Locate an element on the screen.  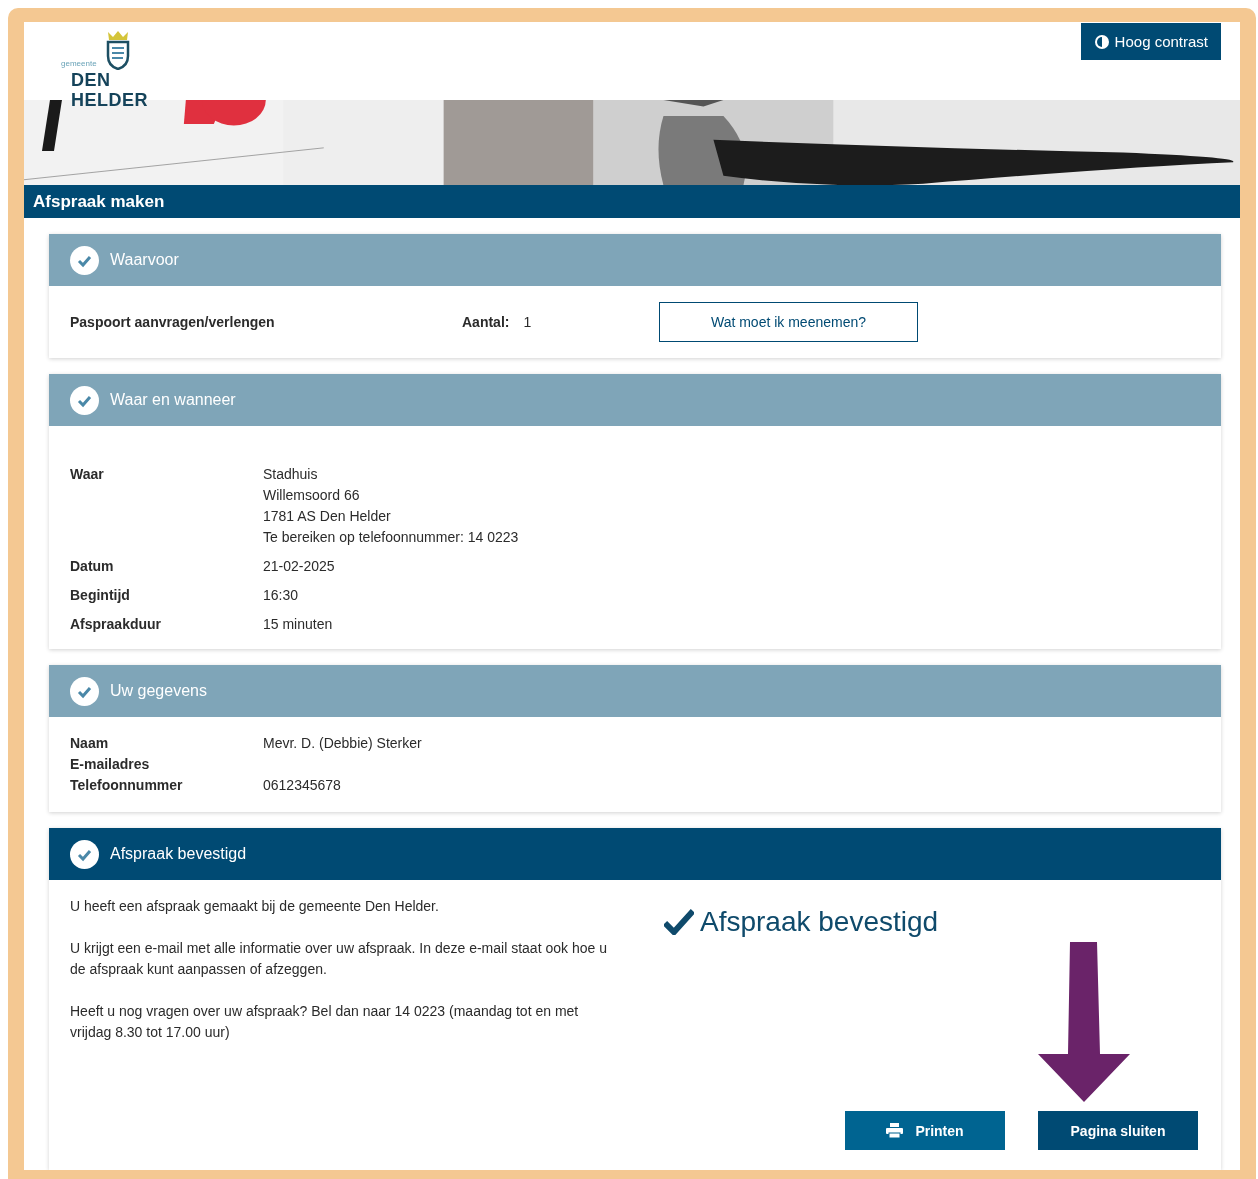
high-contrast-button: Hoog contrast is located at coordinates (1150, 41).